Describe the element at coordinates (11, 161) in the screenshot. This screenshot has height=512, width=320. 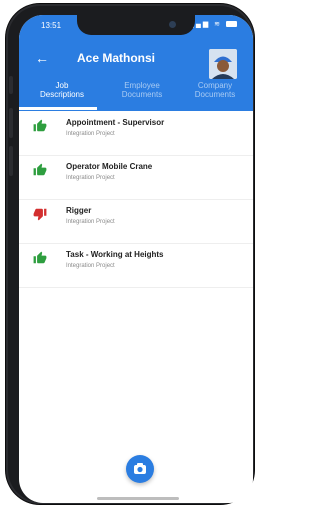
I see `volume-down-button` at that location.